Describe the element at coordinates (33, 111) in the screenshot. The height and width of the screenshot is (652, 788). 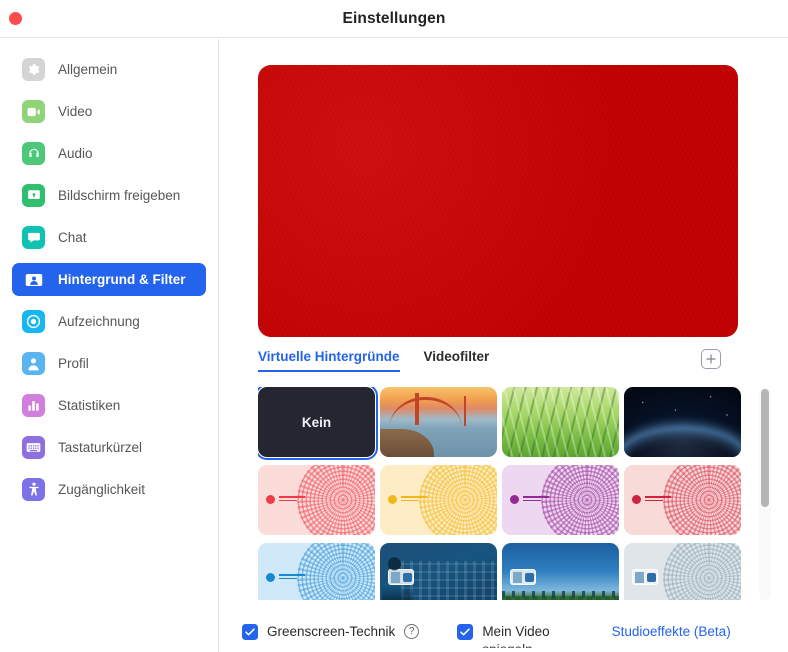
I see `video-icon` at that location.